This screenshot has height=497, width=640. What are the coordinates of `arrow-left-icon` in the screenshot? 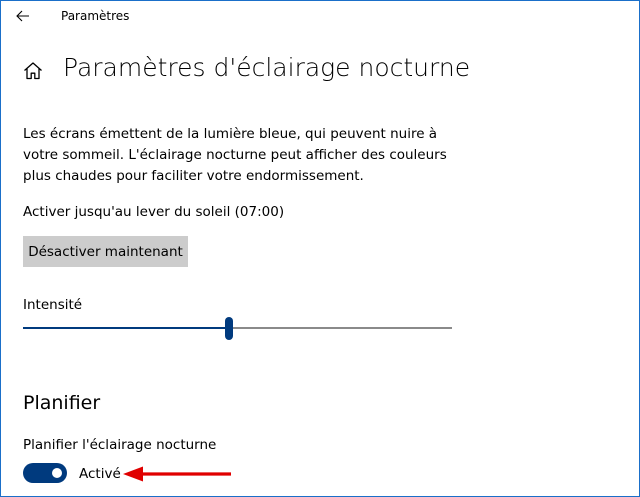 It's located at (22, 16).